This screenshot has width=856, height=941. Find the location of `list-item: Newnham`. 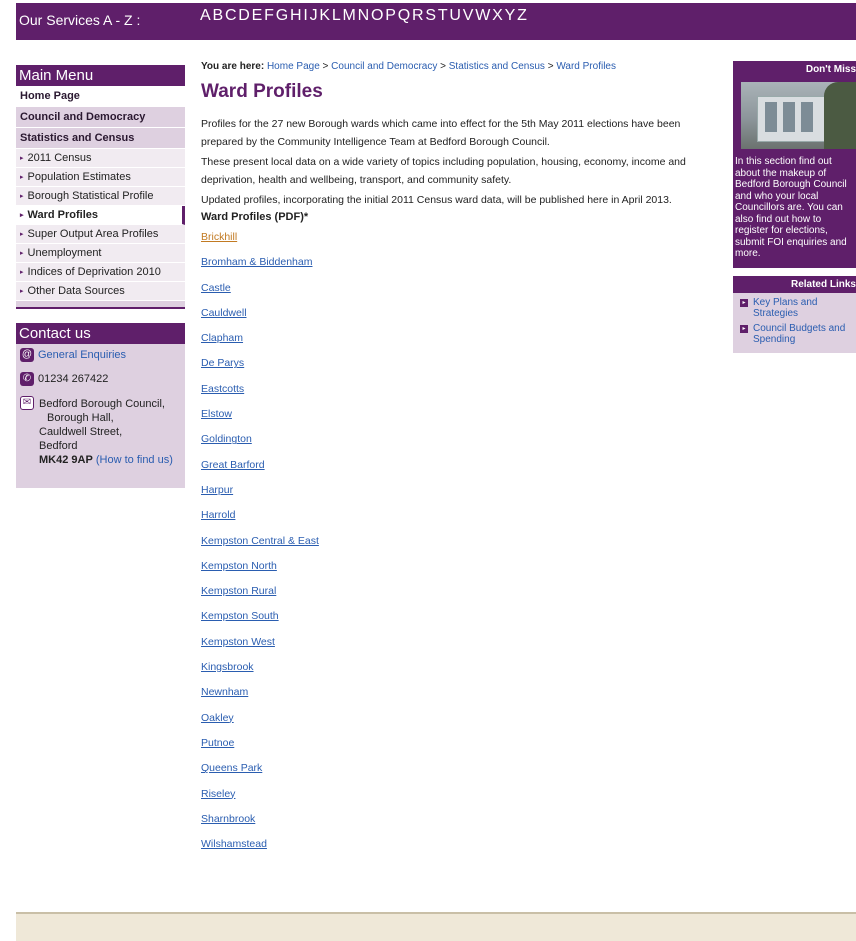

list-item: Newnham is located at coordinates (451, 698).